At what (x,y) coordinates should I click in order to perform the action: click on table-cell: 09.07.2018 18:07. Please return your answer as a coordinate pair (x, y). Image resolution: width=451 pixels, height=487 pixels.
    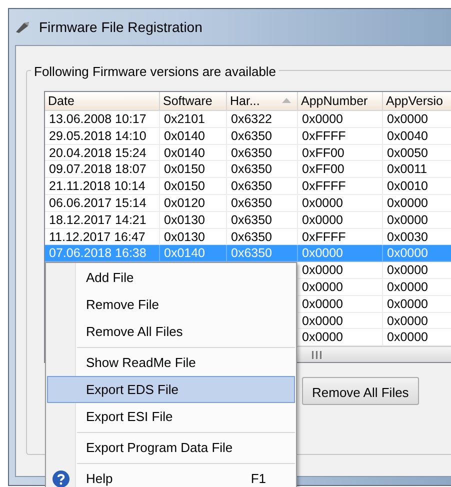
    Looking at the image, I should click on (102, 169).